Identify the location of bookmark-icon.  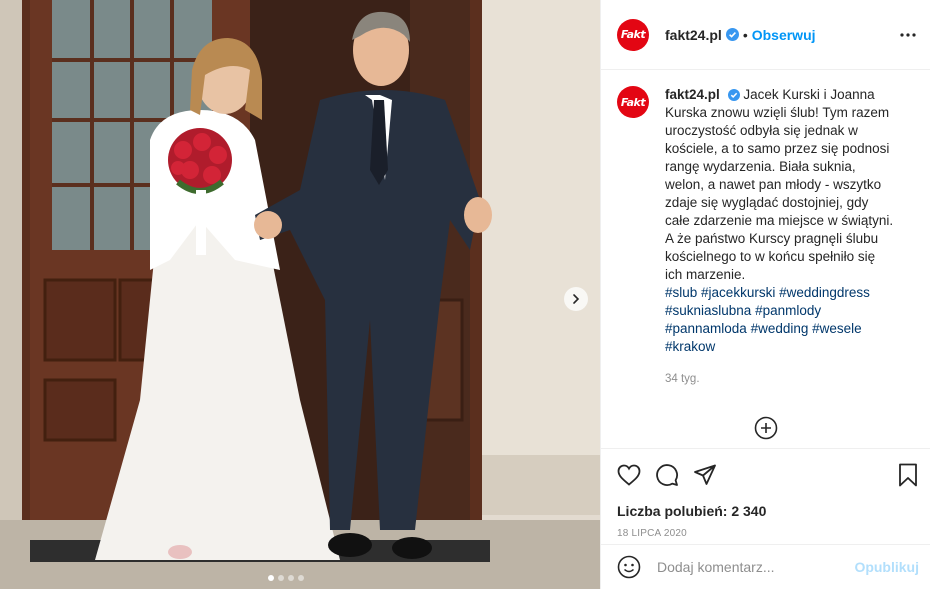
(908, 475).